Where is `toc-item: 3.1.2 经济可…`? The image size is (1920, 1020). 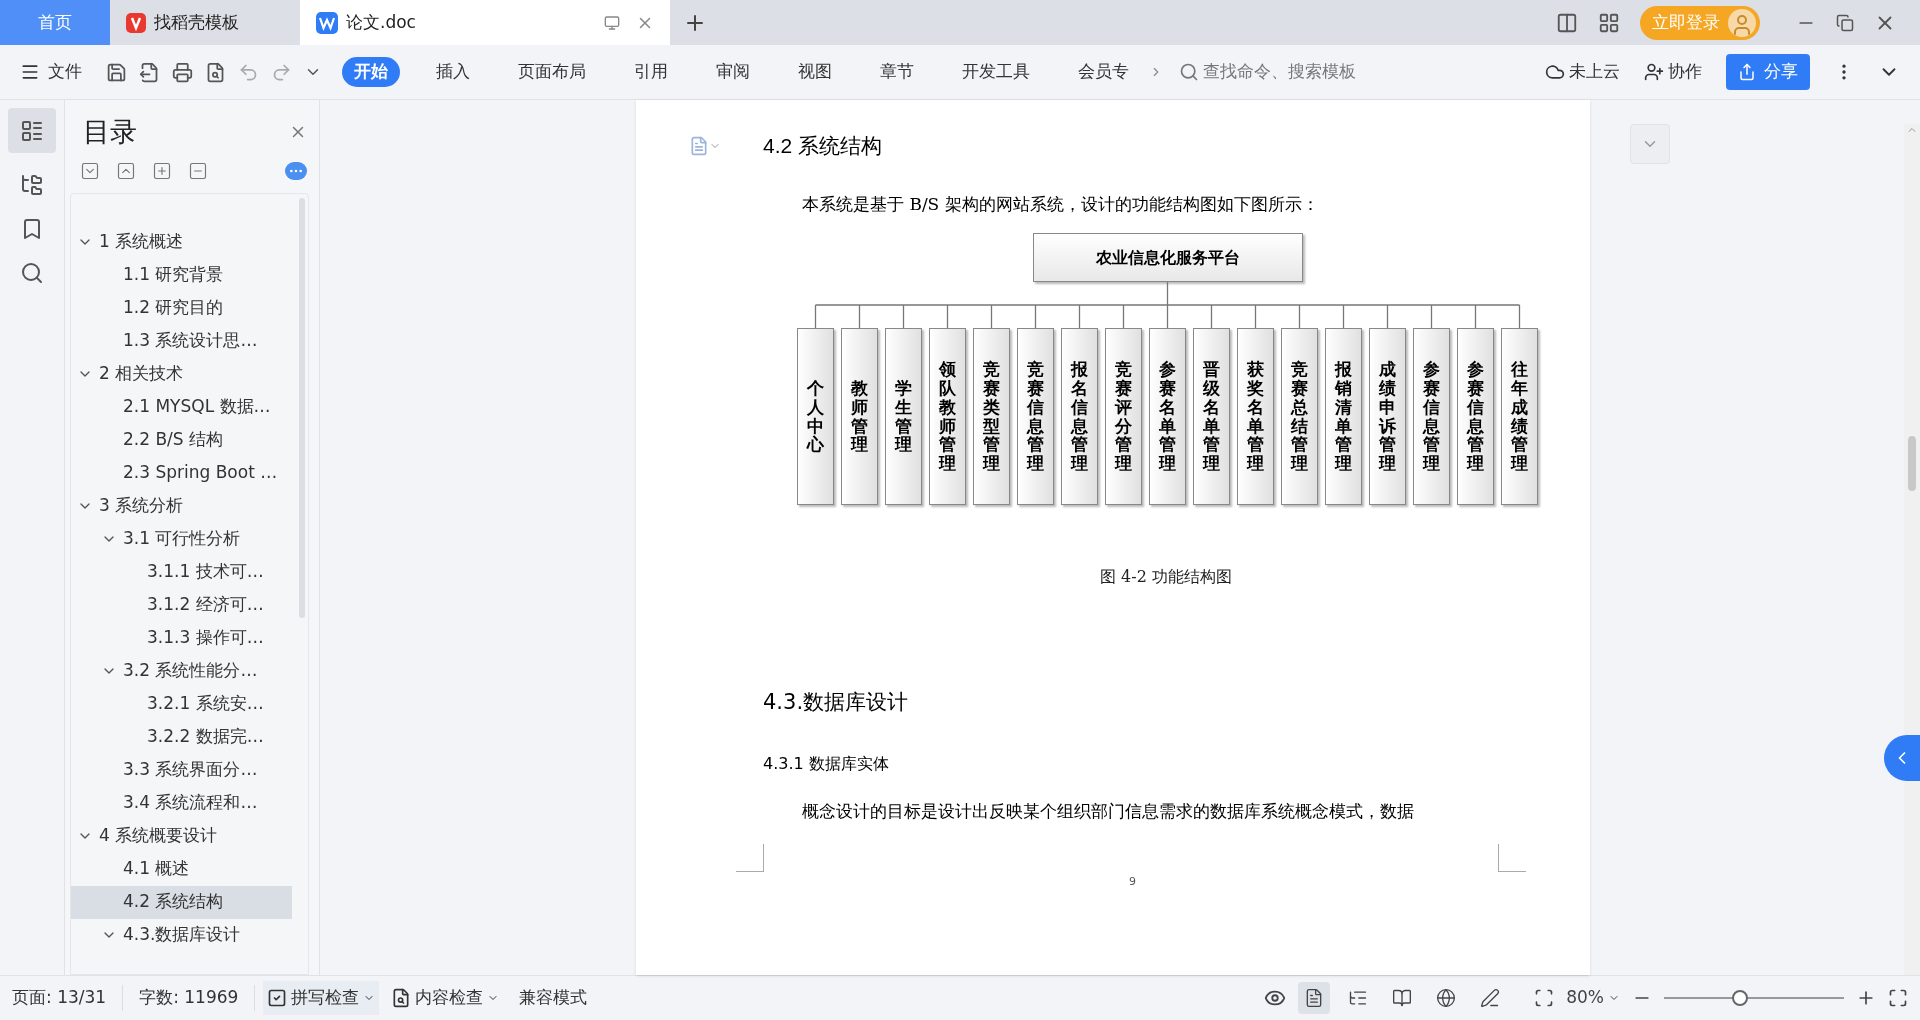 toc-item: 3.1.2 经济可… is located at coordinates (181, 605).